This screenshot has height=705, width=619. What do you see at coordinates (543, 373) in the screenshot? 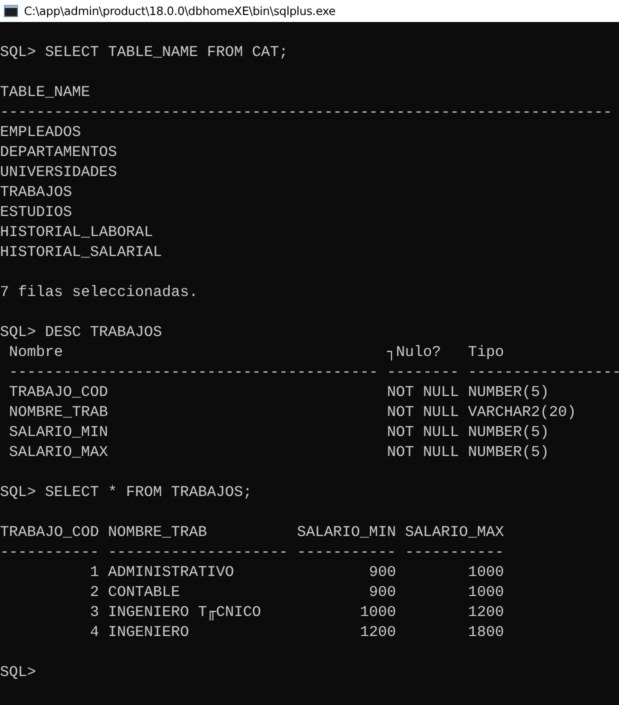
I see `header-rule: -----------------` at bounding box center [543, 373].